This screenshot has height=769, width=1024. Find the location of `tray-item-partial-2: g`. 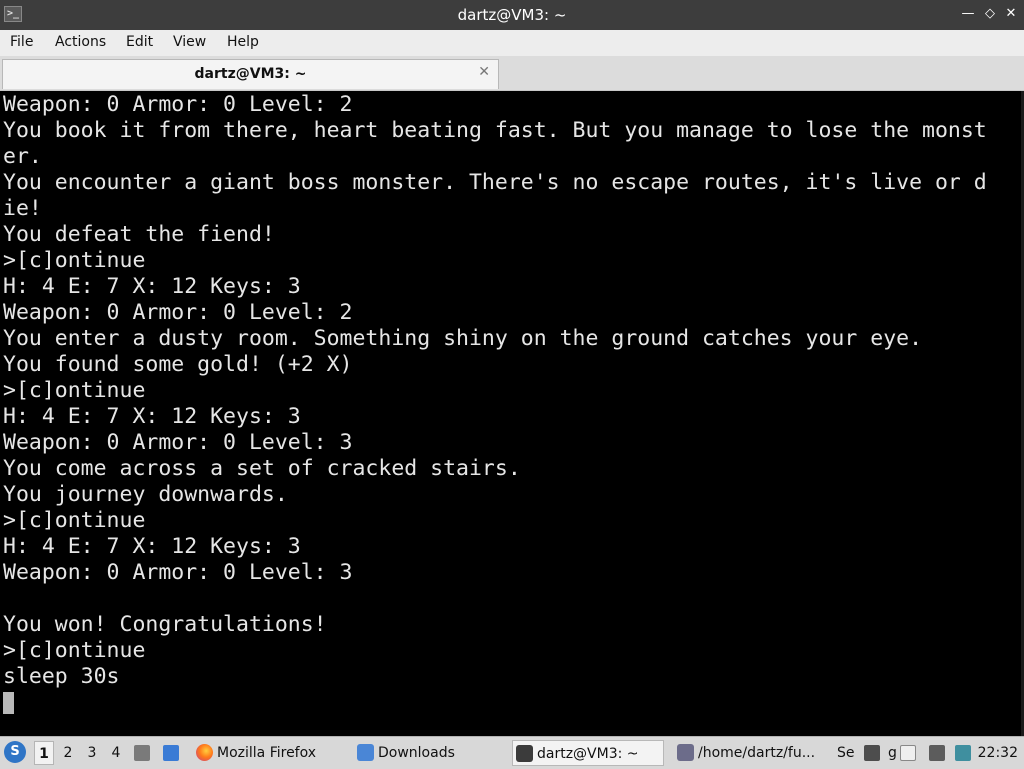

tray-item-partial-2: g is located at coordinates (893, 753).